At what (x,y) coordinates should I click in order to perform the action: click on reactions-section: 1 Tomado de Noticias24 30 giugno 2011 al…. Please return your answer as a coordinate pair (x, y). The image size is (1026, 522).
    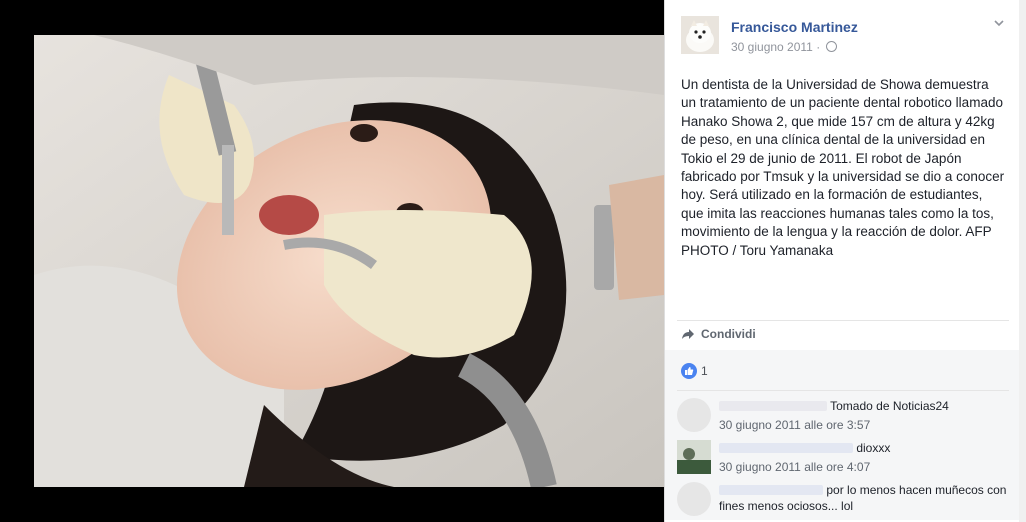
    Looking at the image, I should click on (842, 435).